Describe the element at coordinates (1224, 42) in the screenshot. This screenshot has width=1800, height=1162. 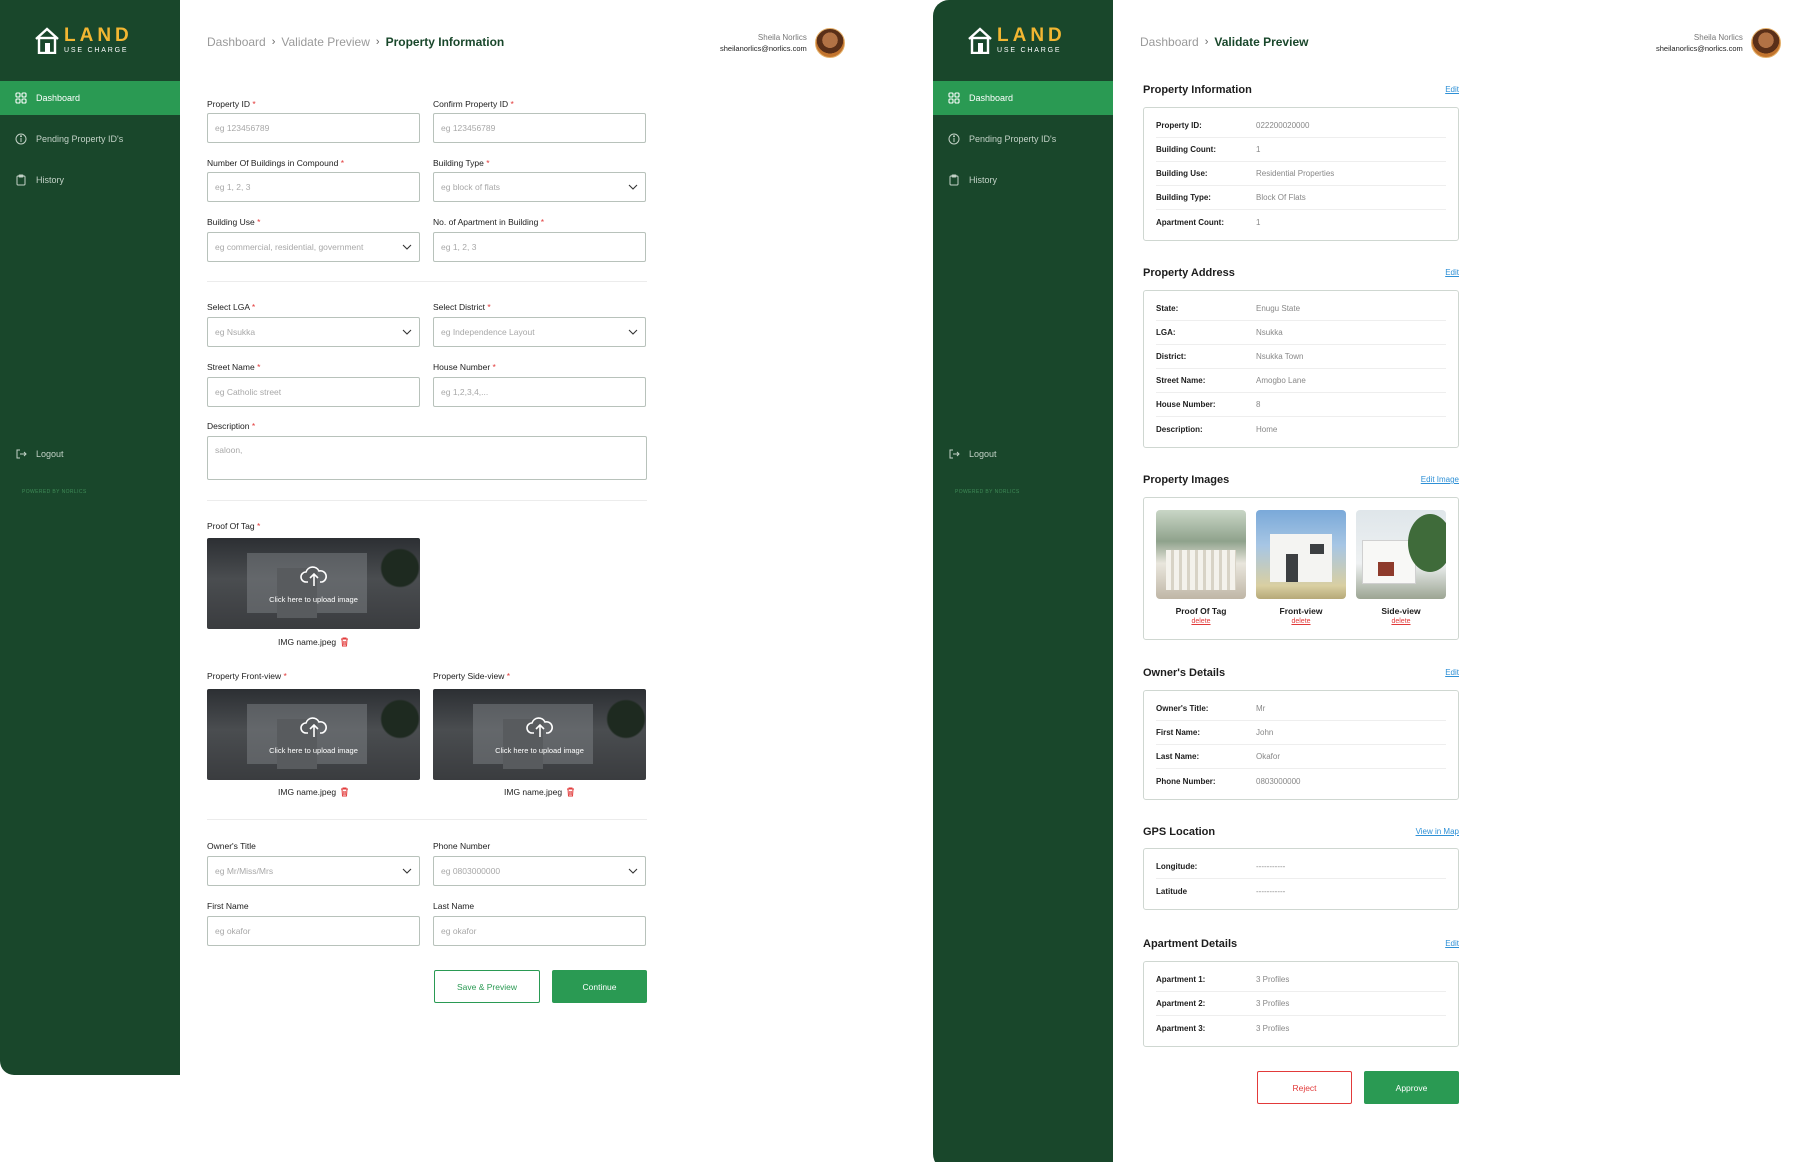
I see `breadcrumb: Dashboard › Validate Preview` at that location.